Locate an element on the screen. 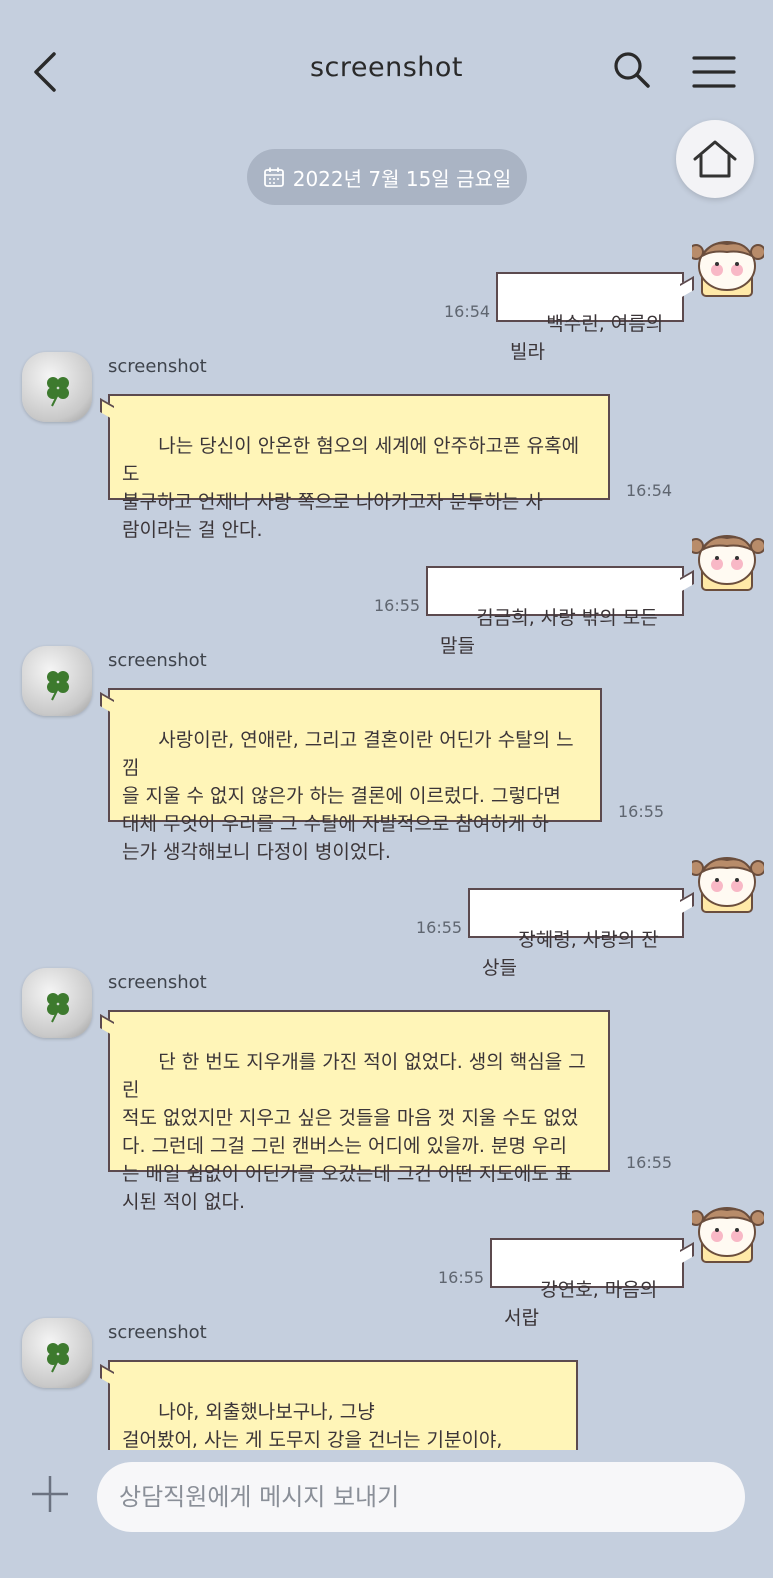  chat-title: screenshot is located at coordinates (386, 67).